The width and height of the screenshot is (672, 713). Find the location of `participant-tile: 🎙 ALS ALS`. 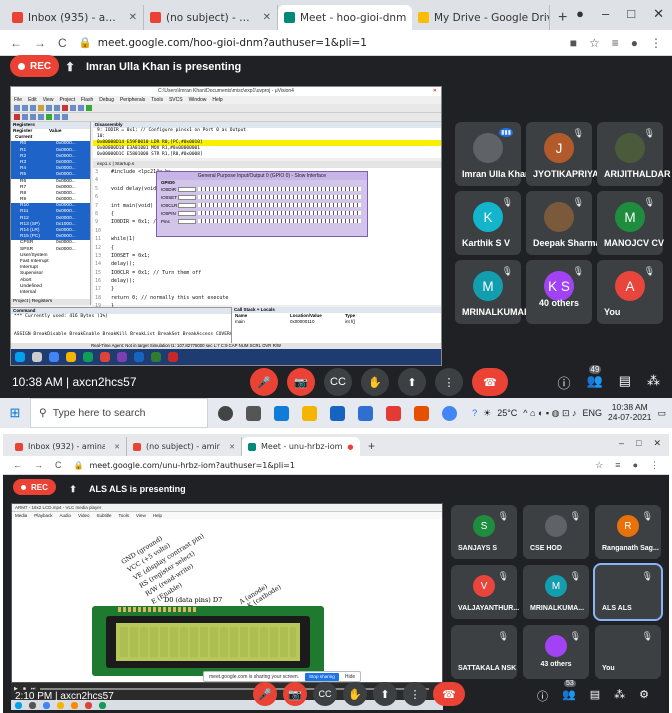

participant-tile: 🎙 ALS ALS is located at coordinates (628, 592).